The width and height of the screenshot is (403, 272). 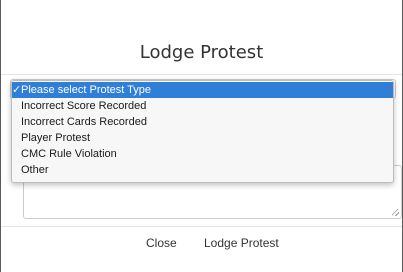 What do you see at coordinates (202, 122) in the screenshot?
I see `option-incorrect-cards: Incorrect Cards Recorded` at bounding box center [202, 122].